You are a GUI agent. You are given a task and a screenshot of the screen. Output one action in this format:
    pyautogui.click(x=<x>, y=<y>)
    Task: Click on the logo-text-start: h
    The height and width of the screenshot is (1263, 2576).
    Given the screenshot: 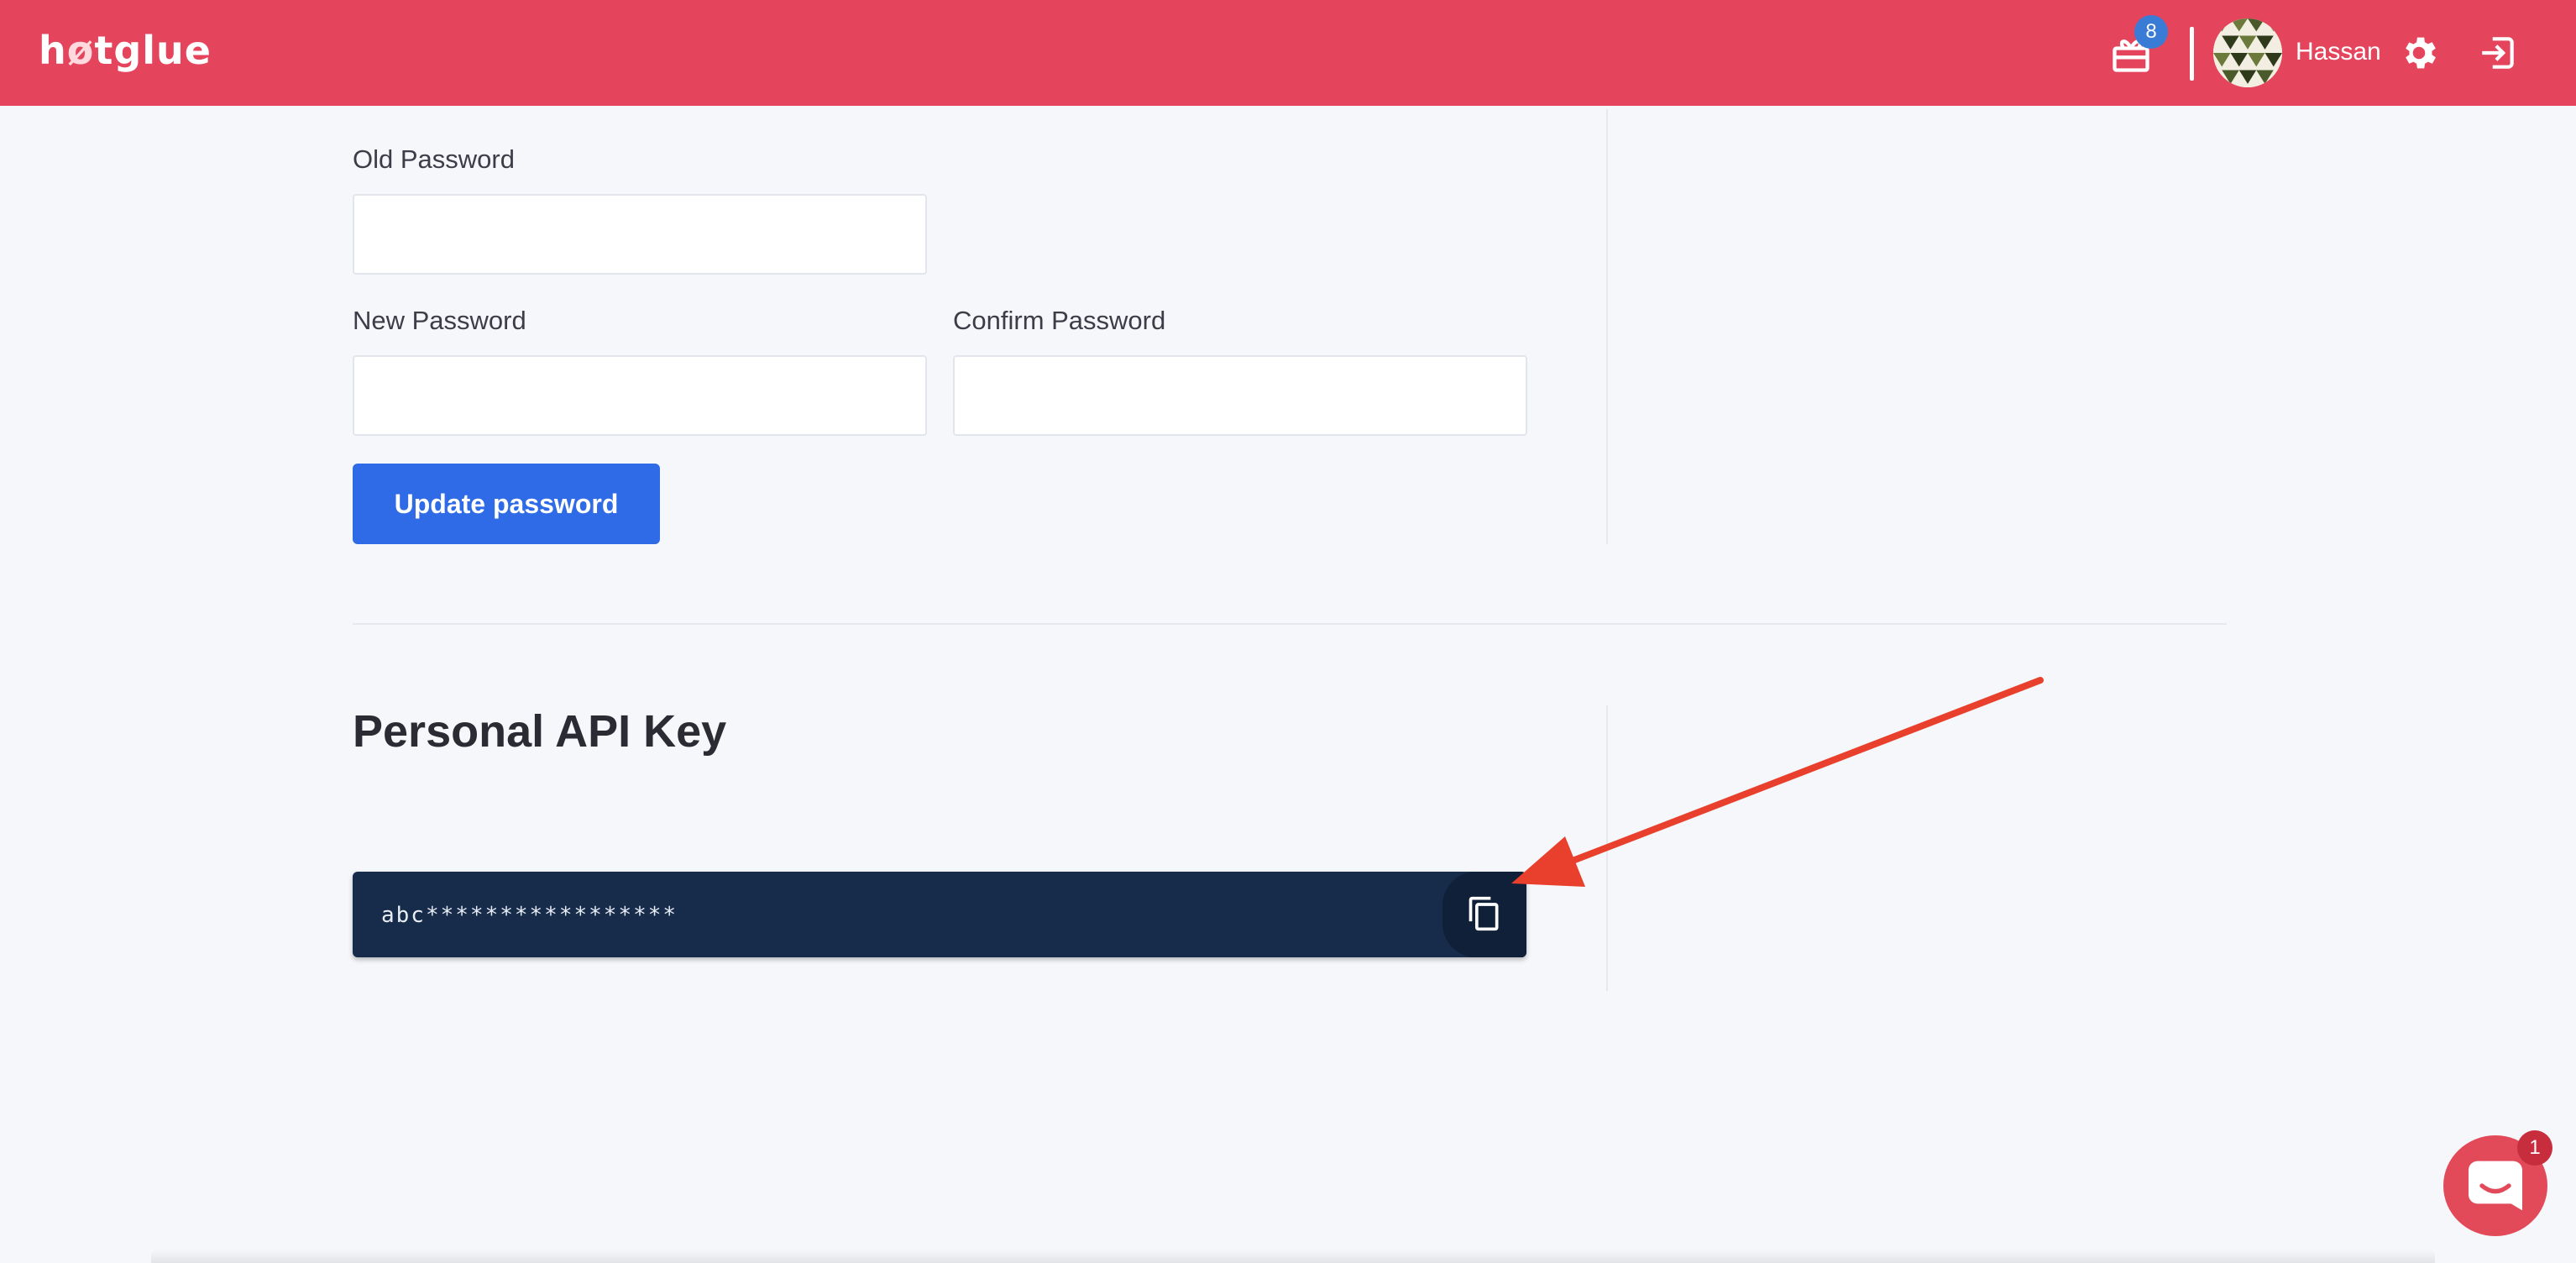 What is the action you would take?
    pyautogui.click(x=53, y=50)
    